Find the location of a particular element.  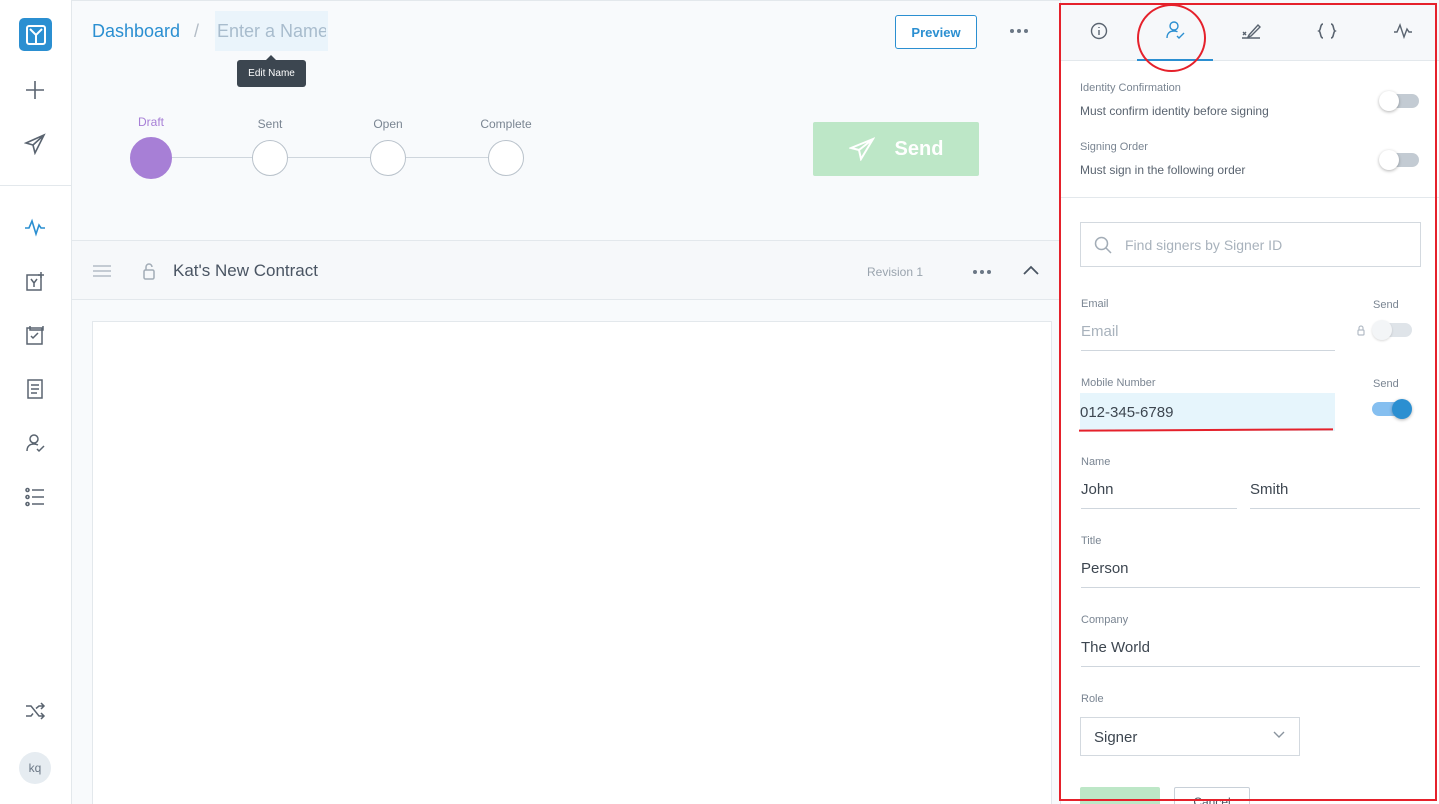

send-plane-icon is located at coordinates (861, 149).